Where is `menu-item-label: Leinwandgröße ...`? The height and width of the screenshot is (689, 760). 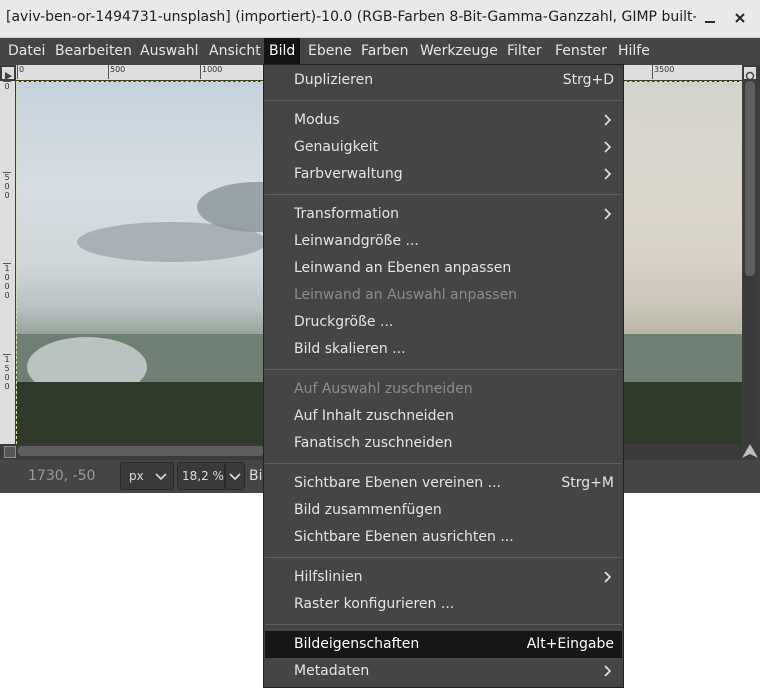
menu-item-label: Leinwandgröße ... is located at coordinates (356, 241).